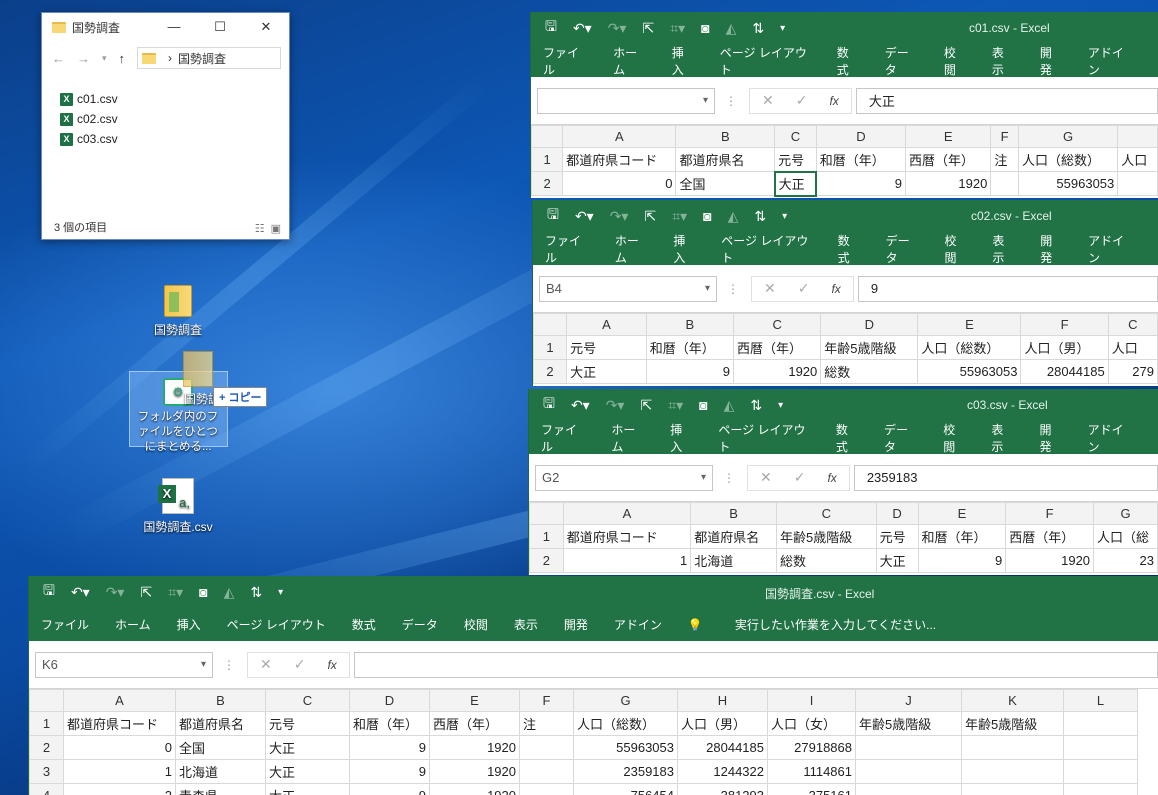  What do you see at coordinates (768, 100) in the screenshot?
I see `cancel-icon: ✕` at bounding box center [768, 100].